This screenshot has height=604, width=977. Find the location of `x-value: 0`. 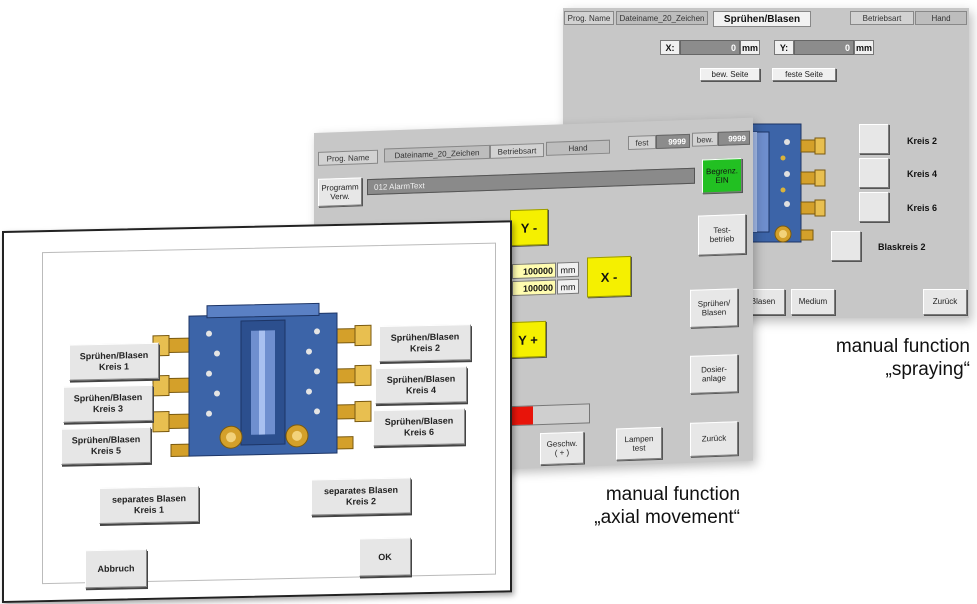

x-value: 0 is located at coordinates (710, 47).